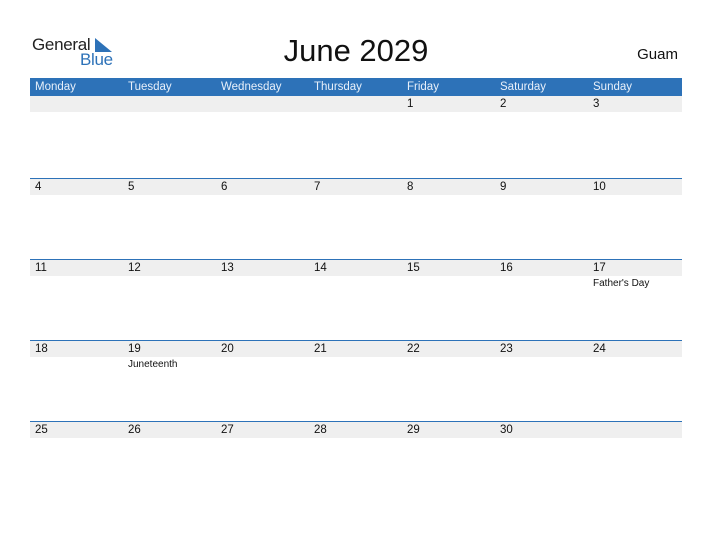  I want to click on day-number: 9, so click(503, 187).